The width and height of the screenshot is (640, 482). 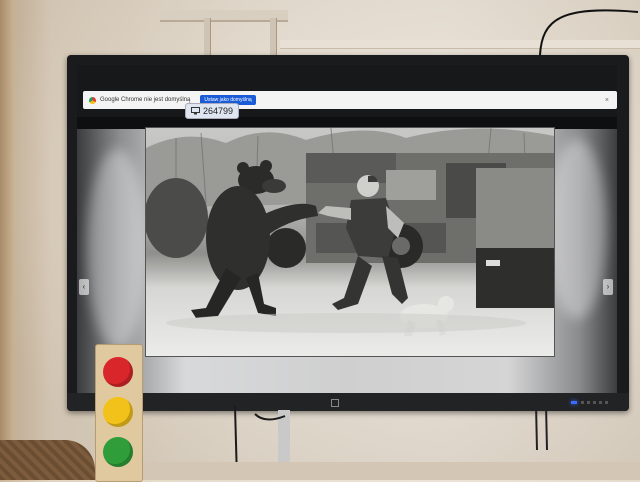 What do you see at coordinates (117, 249) in the screenshot?
I see `screen-glare-left` at bounding box center [117, 249].